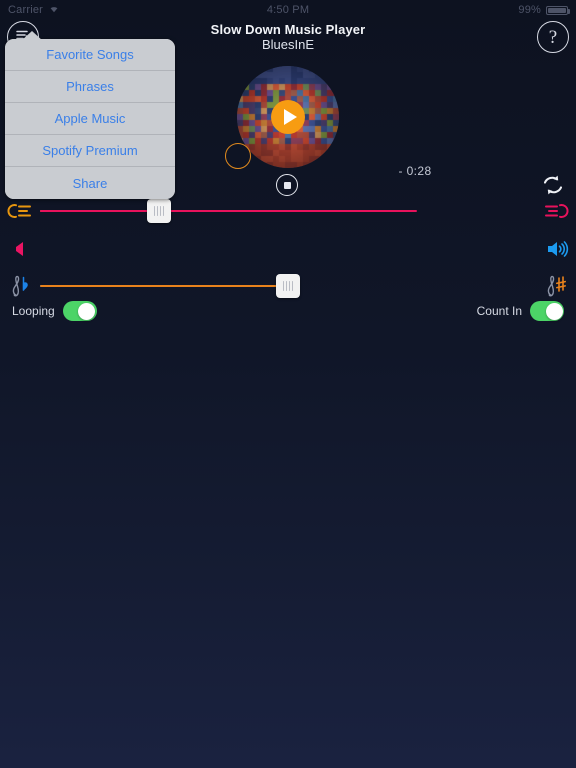 This screenshot has height=768, width=576. I want to click on speed-slider-track, so click(288, 211).